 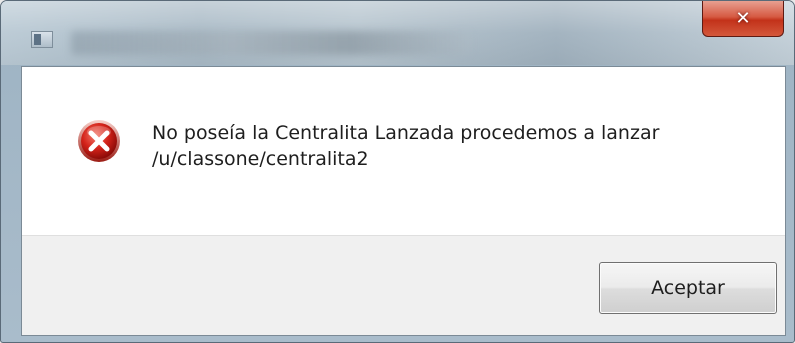 I want to click on message-line-2: /u/classone/centralita2, so click(x=260, y=159).